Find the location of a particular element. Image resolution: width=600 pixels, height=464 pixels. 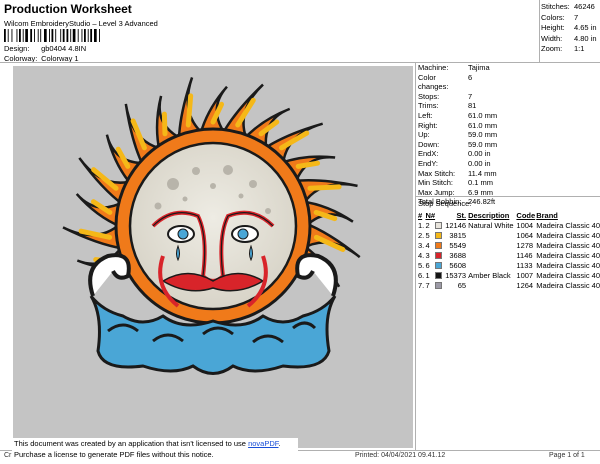

machine-info-label: EndX: is located at coordinates (428, 154).